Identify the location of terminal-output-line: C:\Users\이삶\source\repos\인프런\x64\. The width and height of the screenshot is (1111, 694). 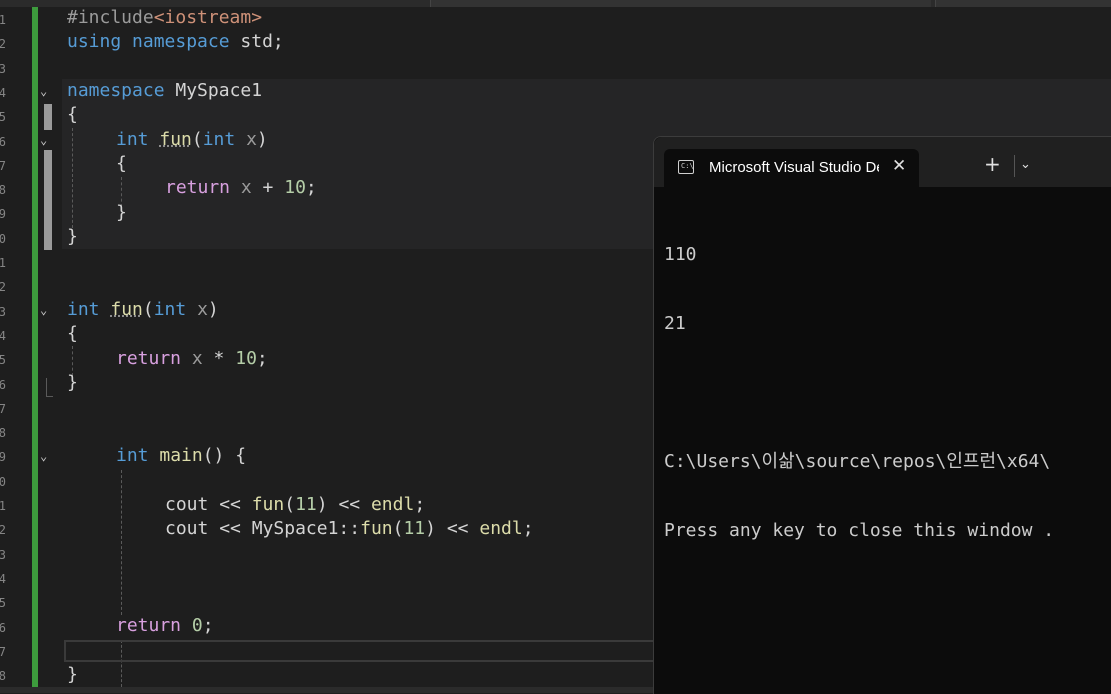
(857, 461).